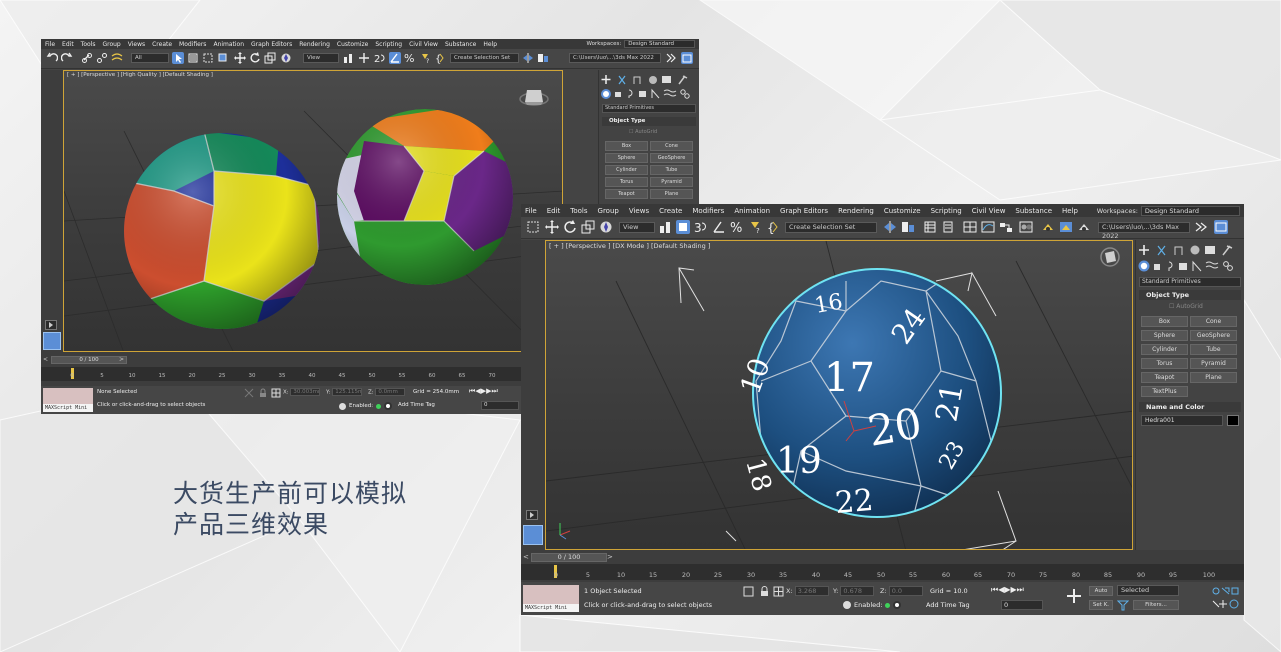 Image resolution: width=1281 pixels, height=652 pixels. Describe the element at coordinates (588, 227) in the screenshot. I see `scale-icon` at that location.